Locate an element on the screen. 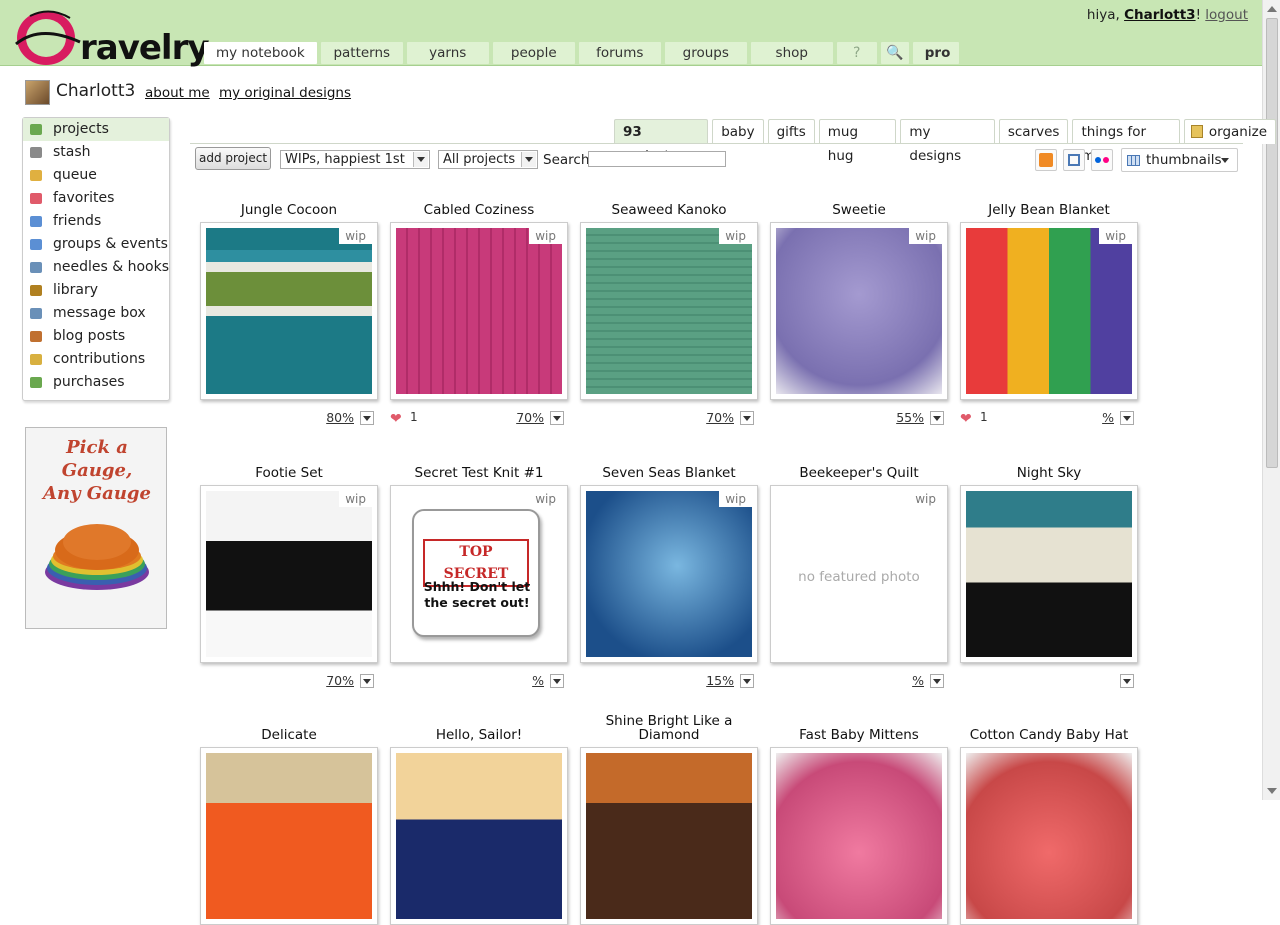 The width and height of the screenshot is (1280, 925). project-title: Beekeeper's Quilt is located at coordinates (859, 473).